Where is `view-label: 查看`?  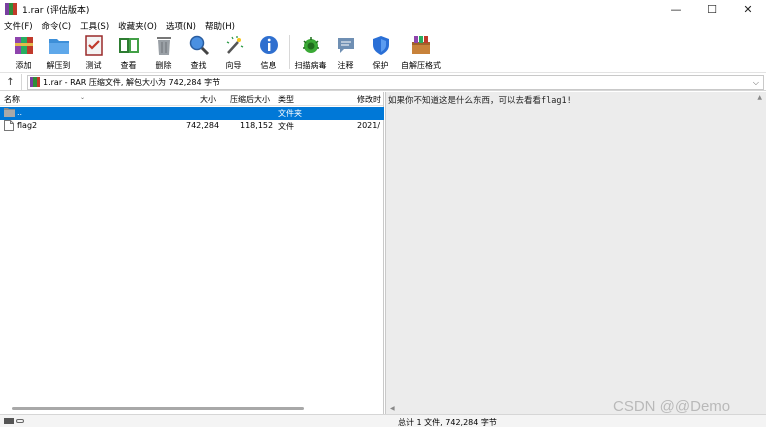 view-label: 查看 is located at coordinates (128, 65).